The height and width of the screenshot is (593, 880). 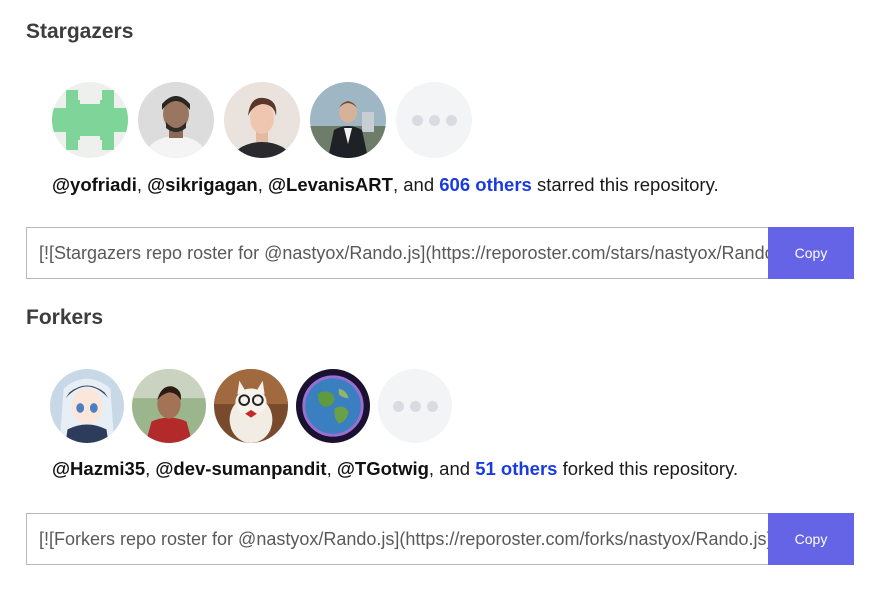 I want to click on others-link: 606 others, so click(x=485, y=184).